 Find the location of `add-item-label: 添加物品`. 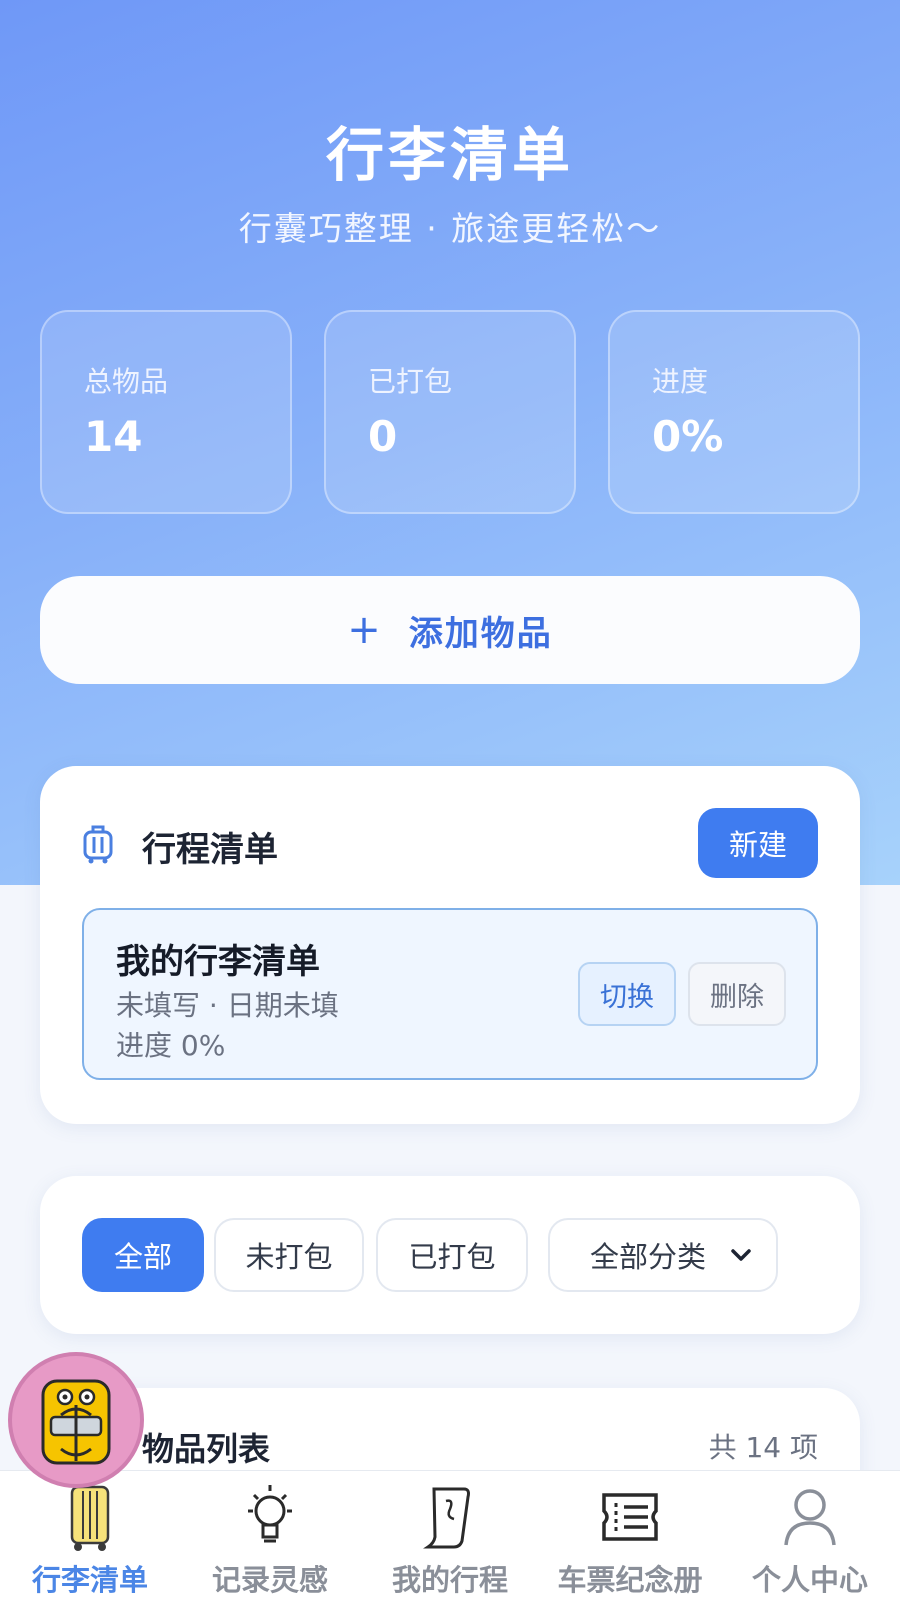

add-item-label: 添加物品 is located at coordinates (480, 633).